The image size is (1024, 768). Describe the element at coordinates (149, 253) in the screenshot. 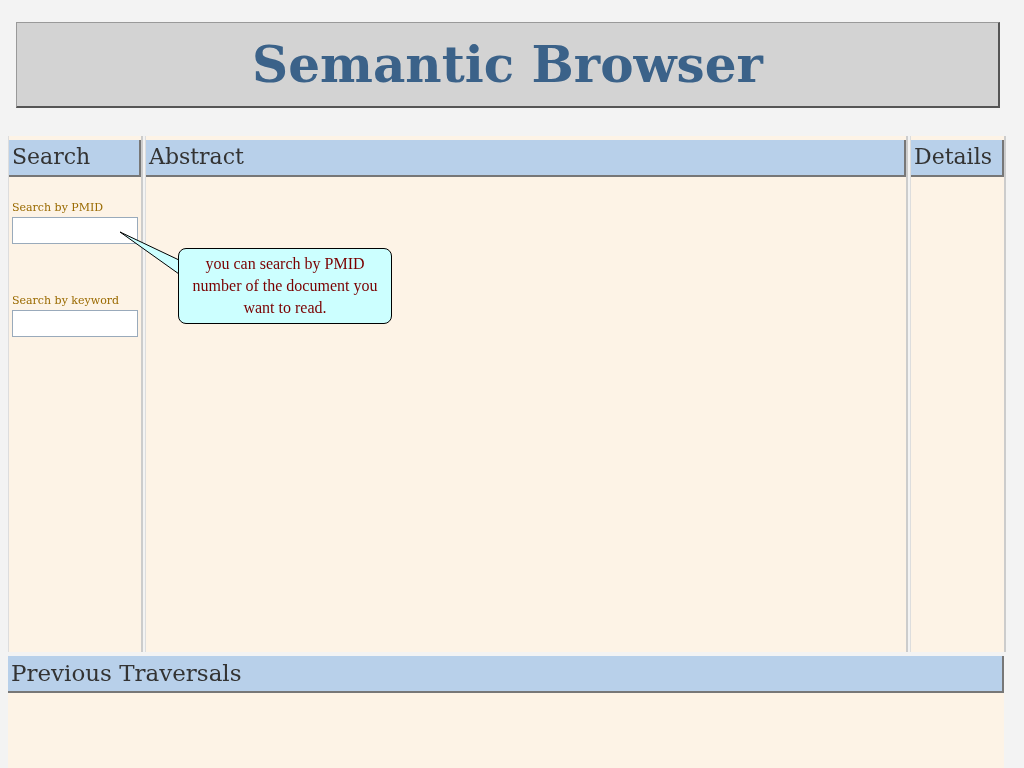

I see `callout-pointer` at that location.